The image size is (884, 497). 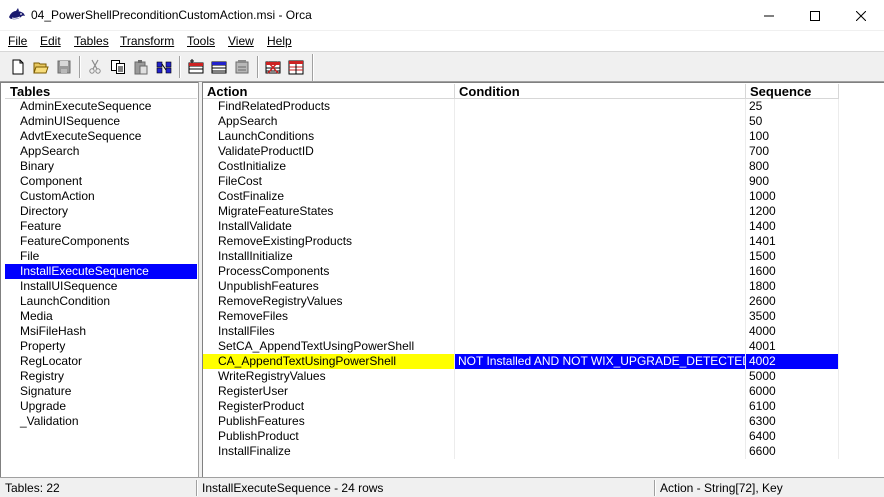 I want to click on table-row: RemoveFiles 3500, so click(x=543, y=316).